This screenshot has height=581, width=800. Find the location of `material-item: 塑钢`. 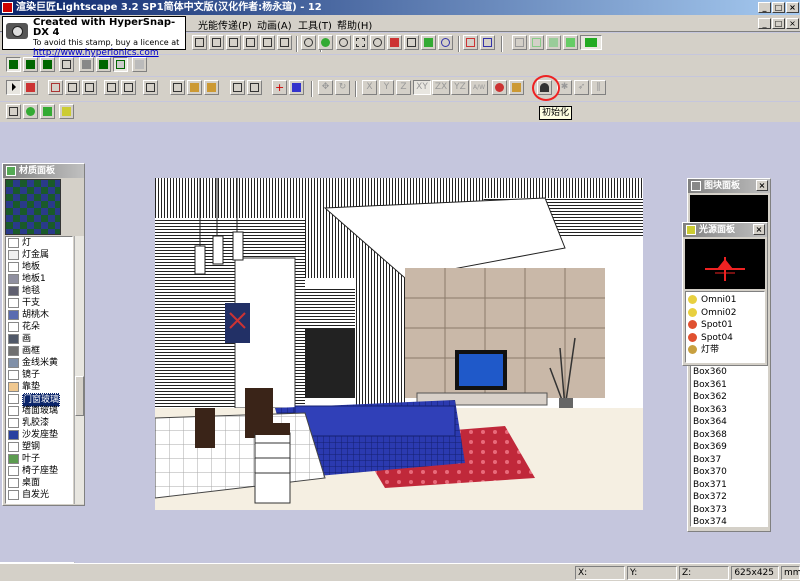

material-item: 塑钢 is located at coordinates (40, 447).